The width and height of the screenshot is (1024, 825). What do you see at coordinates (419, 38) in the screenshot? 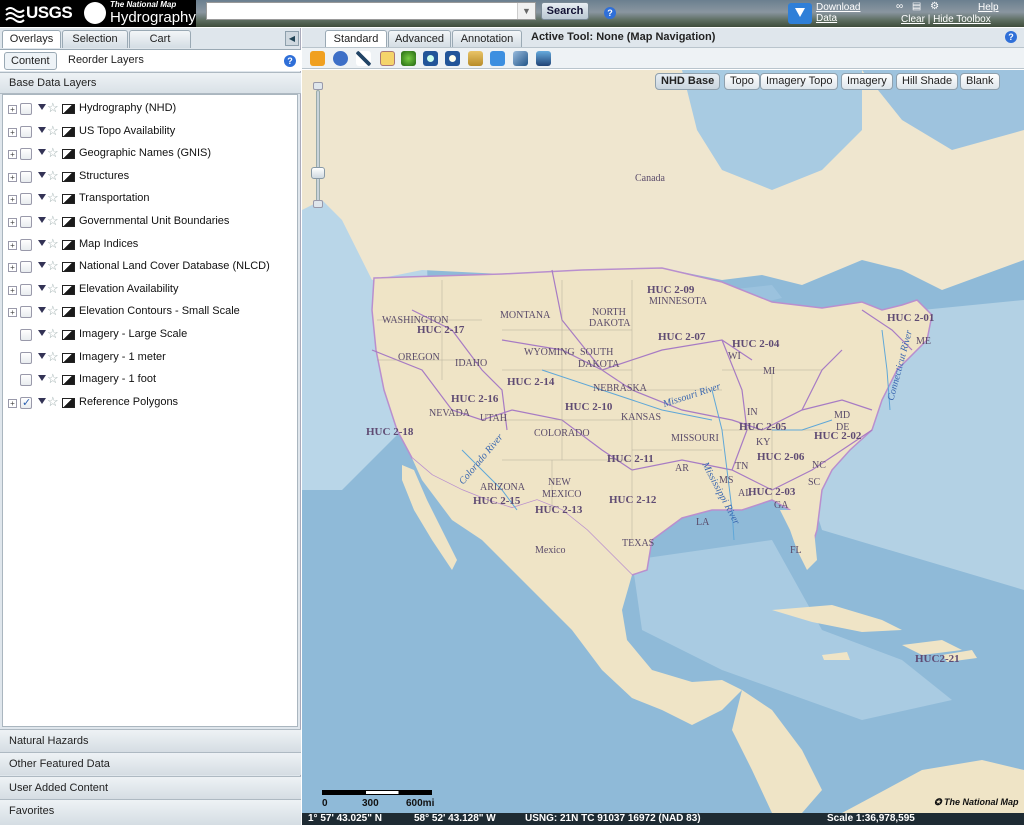
I see `tab-advanced: Advanced` at bounding box center [419, 38].